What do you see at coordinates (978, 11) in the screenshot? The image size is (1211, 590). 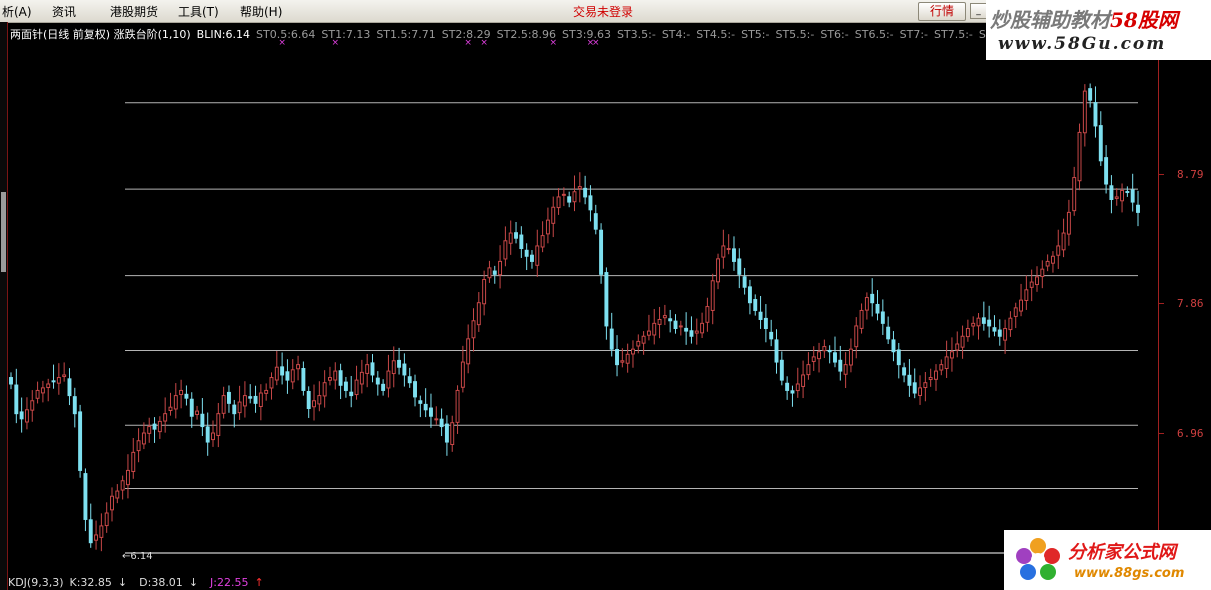 I see `minimize-button: _` at bounding box center [978, 11].